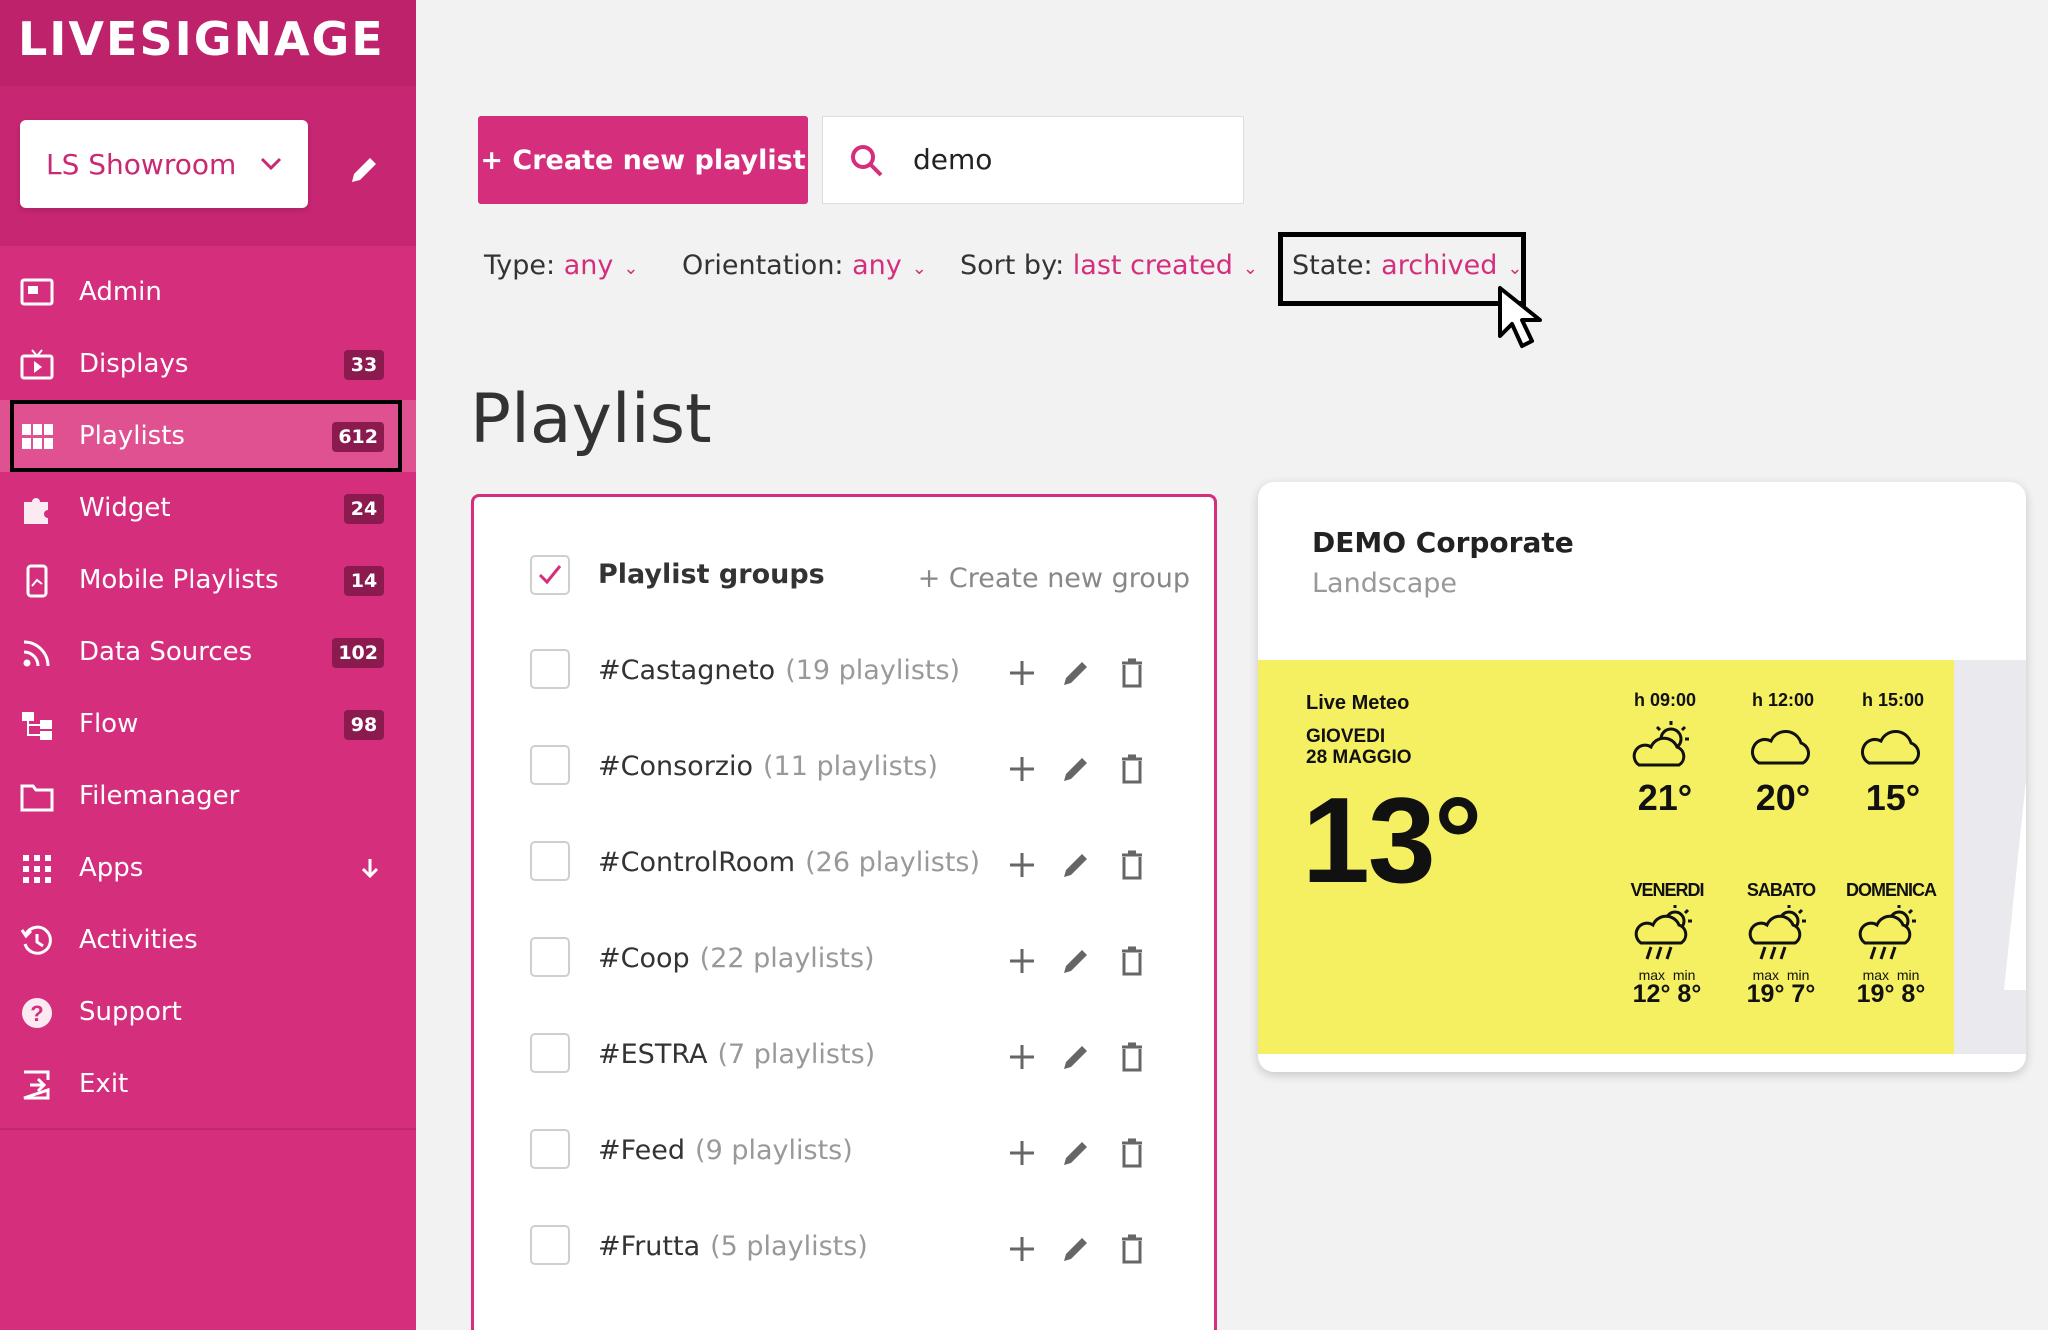  I want to click on sidebar-item-mobile-playlists: Mobile Playlists 14, so click(208, 580).